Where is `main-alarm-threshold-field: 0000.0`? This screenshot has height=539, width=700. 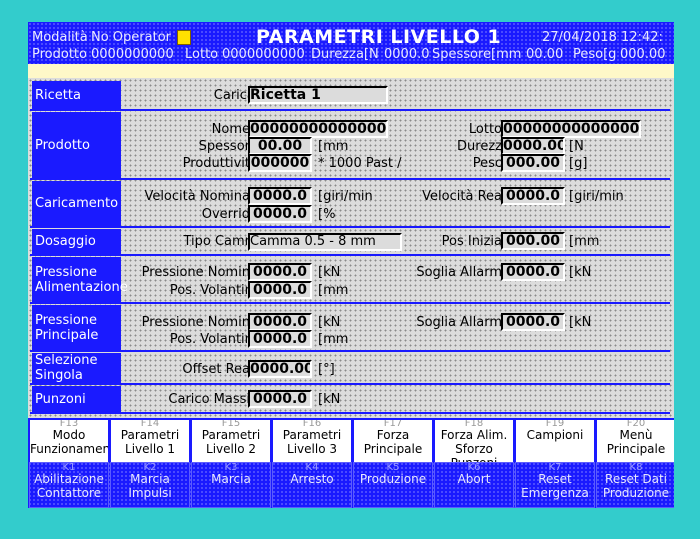
main-alarm-threshold-field: 0000.0 is located at coordinates (533, 322).